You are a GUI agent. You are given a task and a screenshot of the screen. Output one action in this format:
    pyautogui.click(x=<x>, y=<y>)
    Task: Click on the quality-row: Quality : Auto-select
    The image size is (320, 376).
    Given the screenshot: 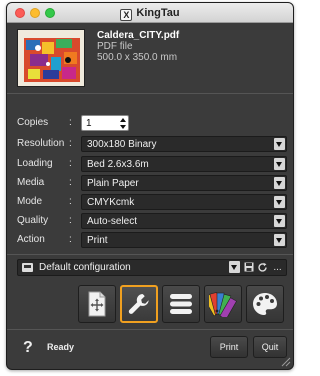 What is the action you would take?
    pyautogui.click(x=152, y=221)
    